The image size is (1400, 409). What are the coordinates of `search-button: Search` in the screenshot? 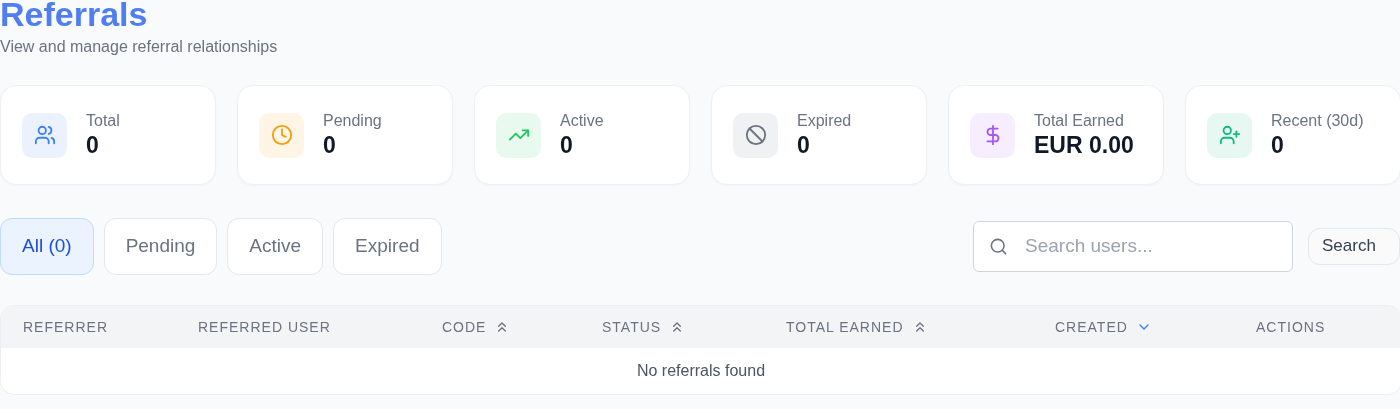 It's located at (1354, 246).